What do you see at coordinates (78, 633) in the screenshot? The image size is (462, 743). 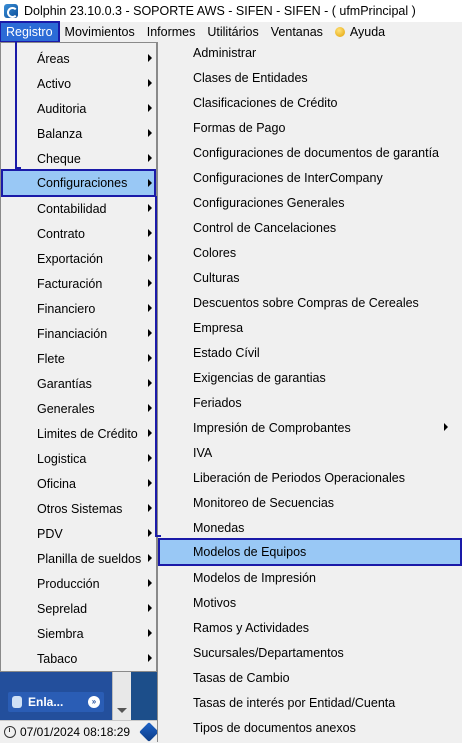 I see `menu-item-siembra: Siembra` at bounding box center [78, 633].